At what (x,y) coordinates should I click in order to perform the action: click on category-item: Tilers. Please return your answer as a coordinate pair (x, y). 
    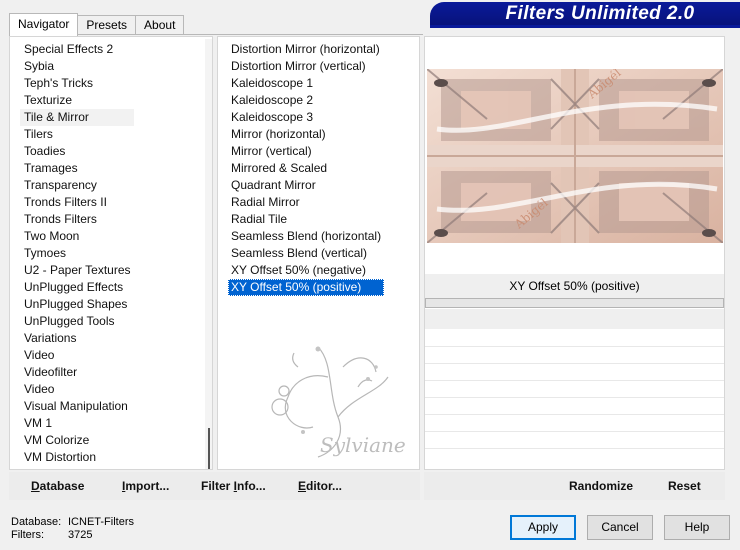
    Looking at the image, I should click on (77, 134).